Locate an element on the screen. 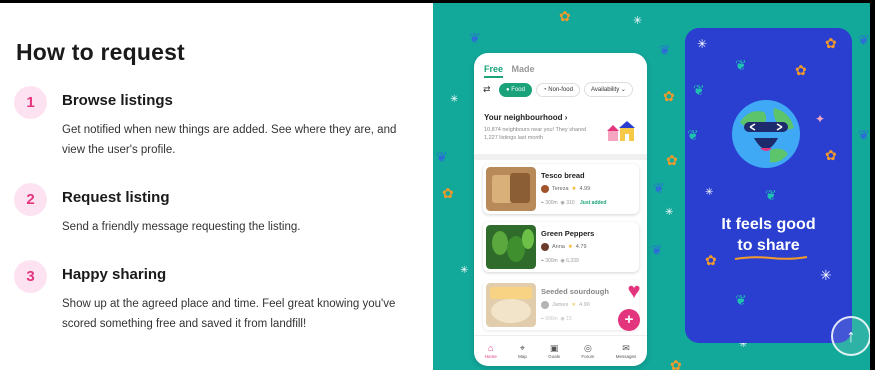  nav-label: Home is located at coordinates (490, 356).